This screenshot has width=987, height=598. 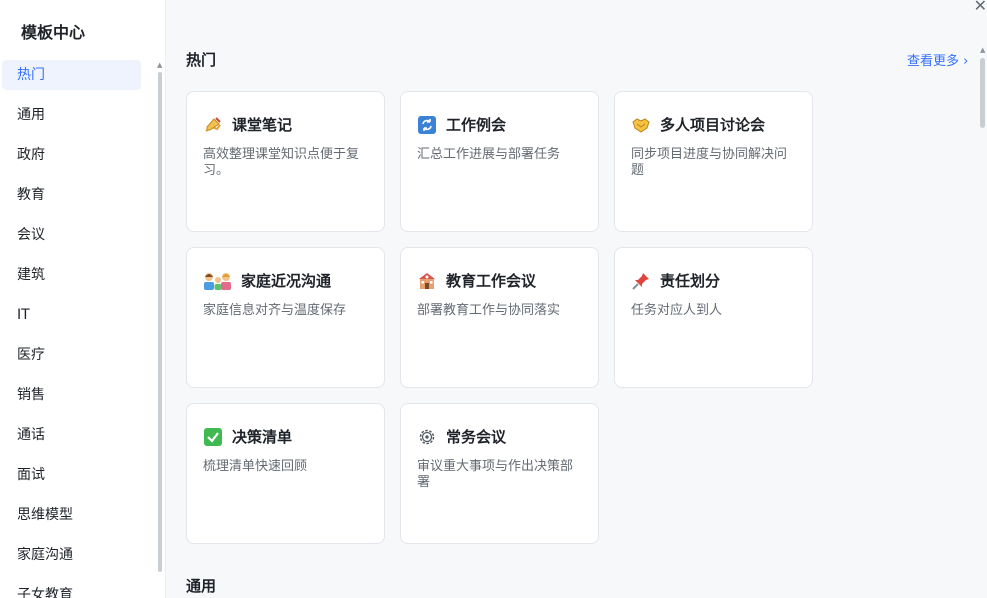 I want to click on template-card-work-meeting: 工作例会 汇总工作进展与部署任务, so click(x=499, y=161).